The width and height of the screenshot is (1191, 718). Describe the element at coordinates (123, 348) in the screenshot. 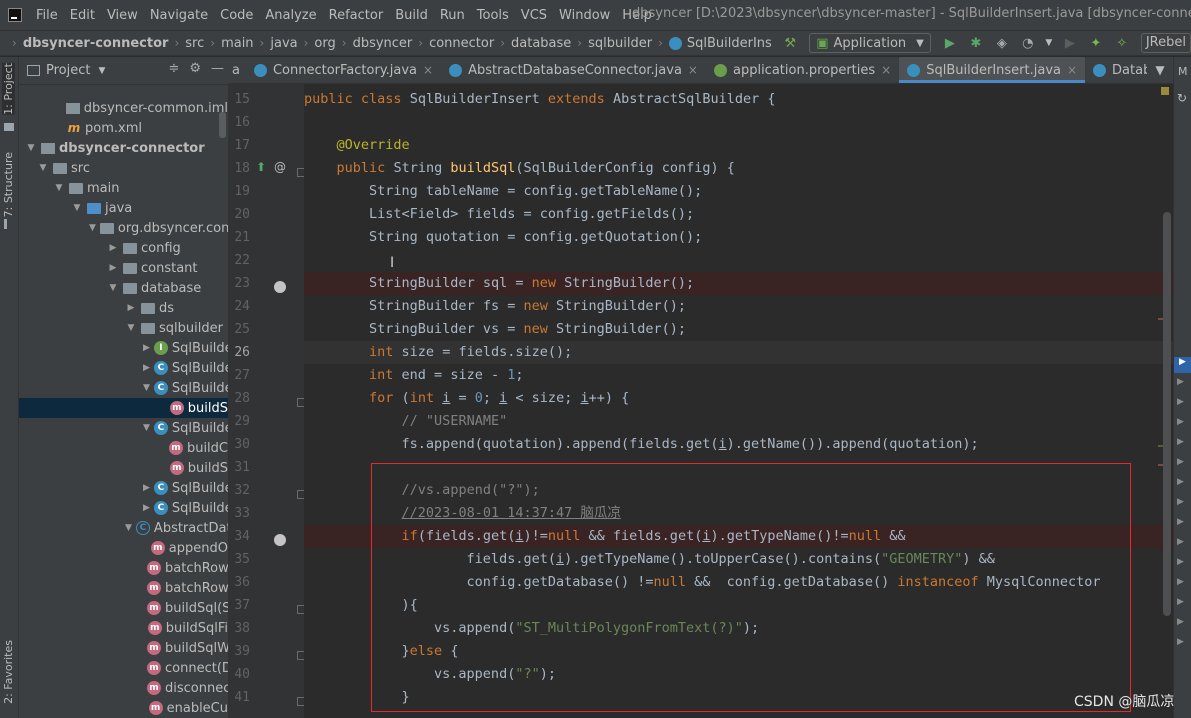

I see `project-tree-row: ▶ I SqlBuilde` at that location.